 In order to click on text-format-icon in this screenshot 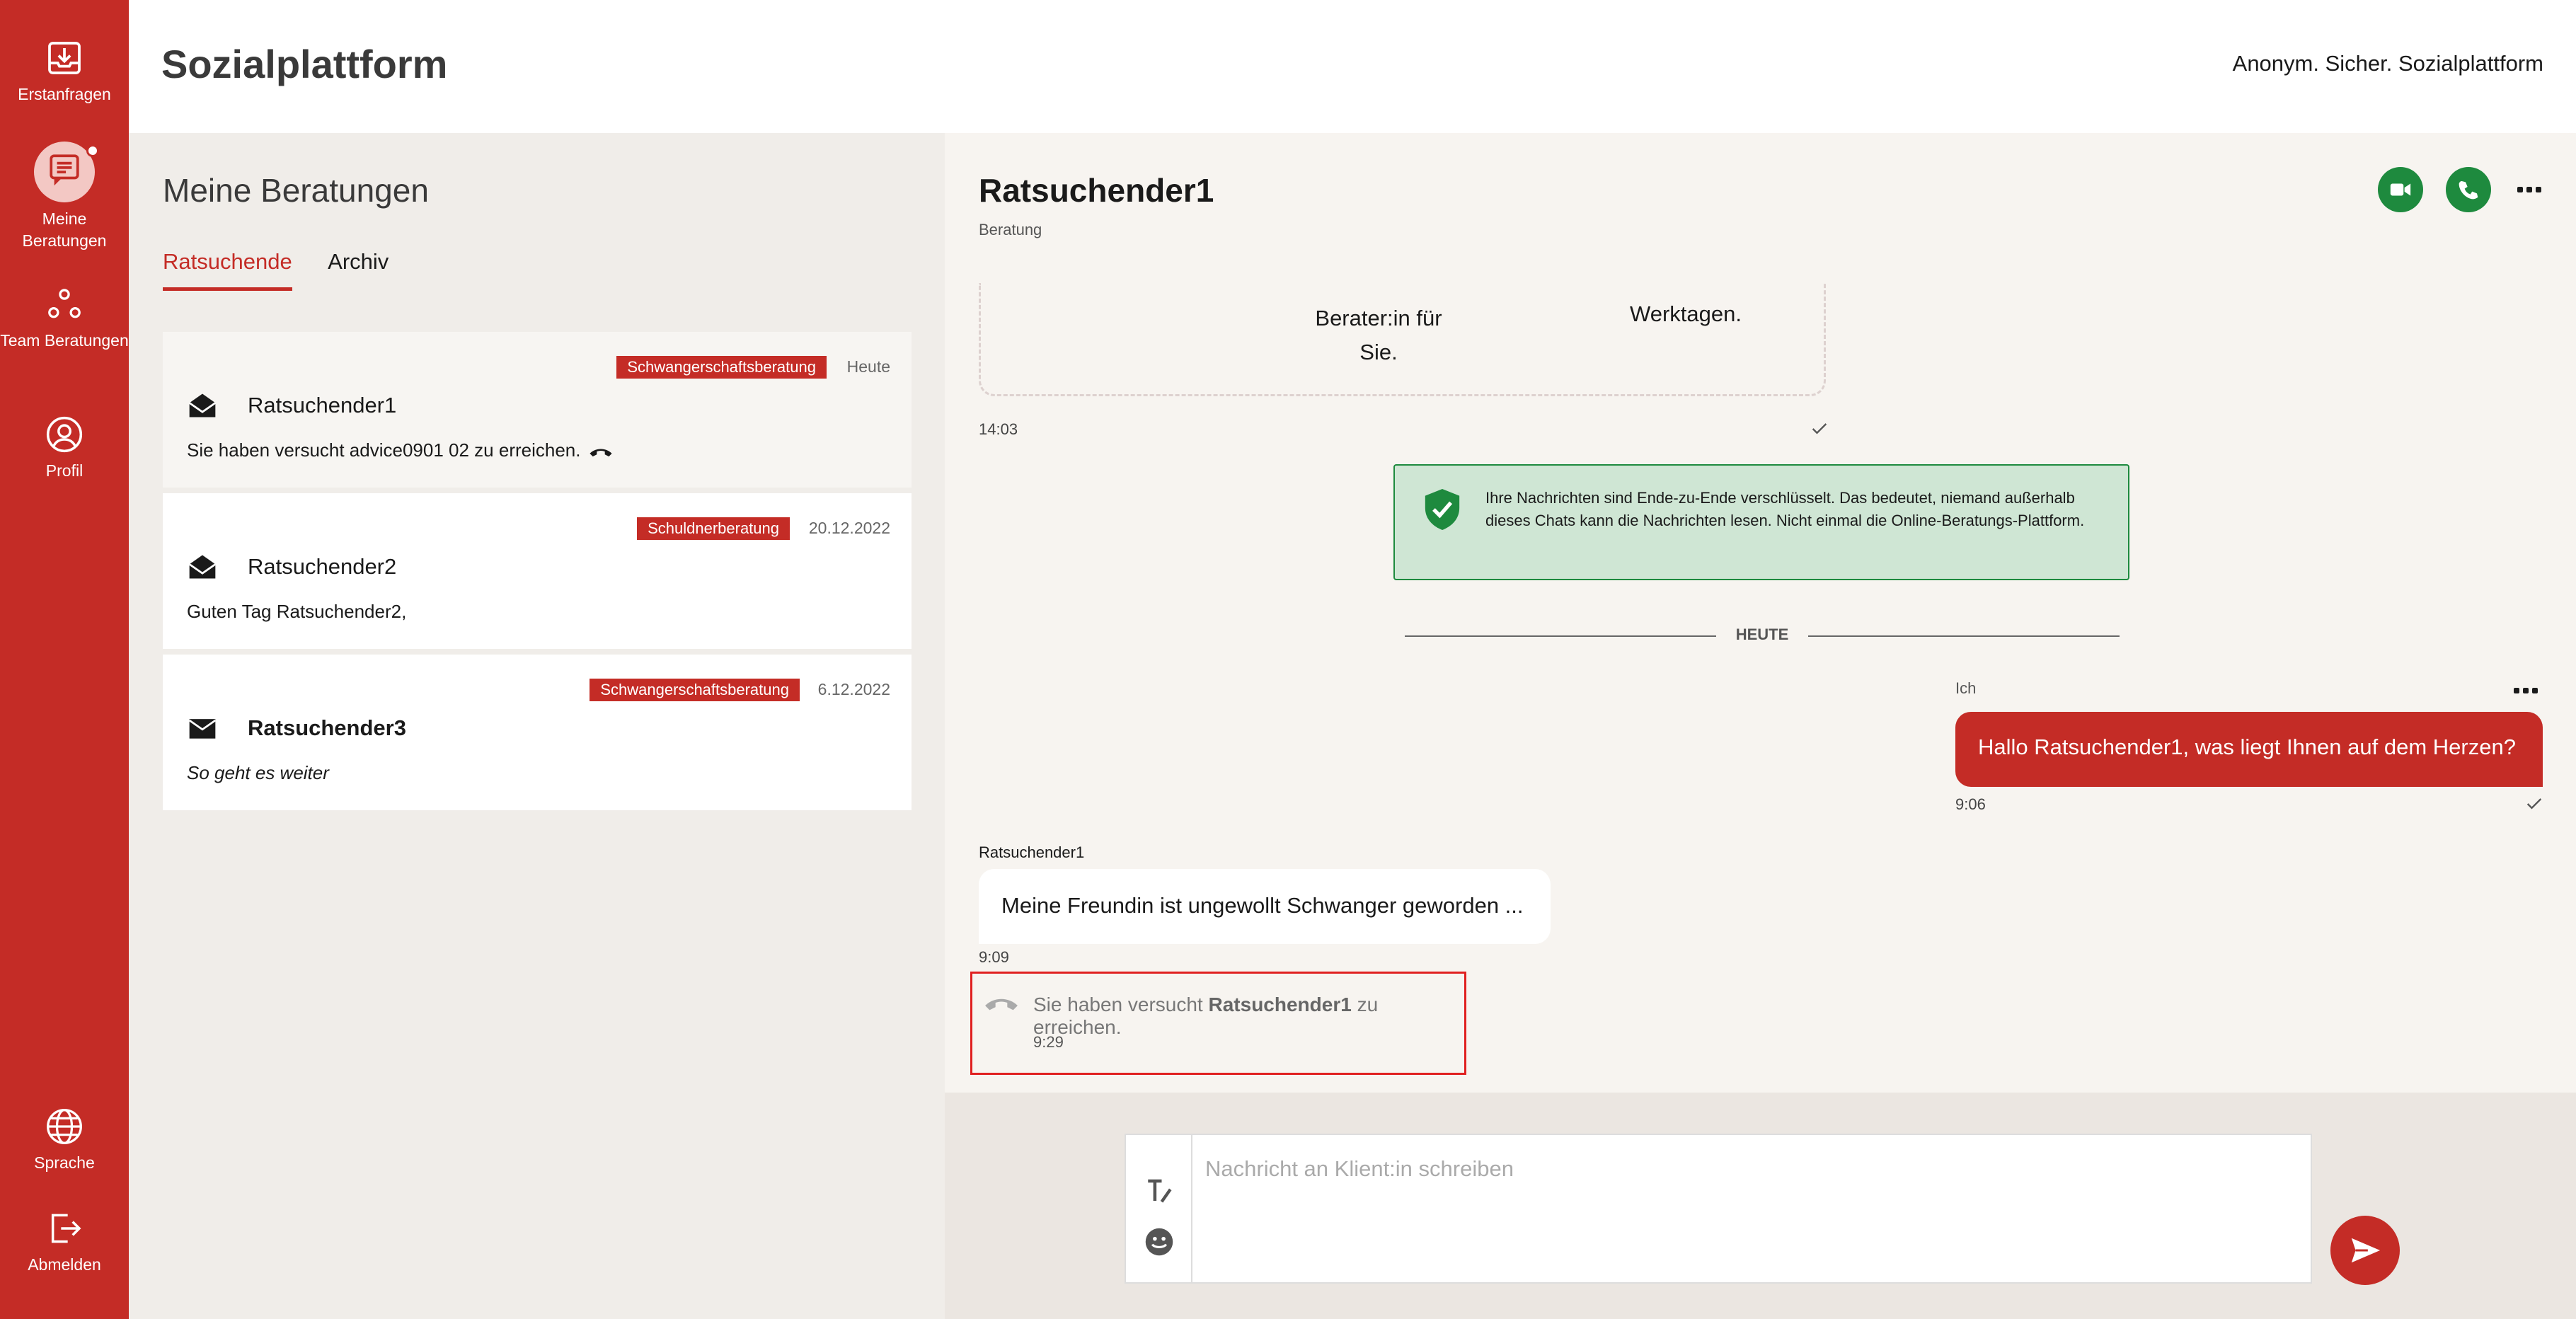, I will do `click(1159, 1191)`.